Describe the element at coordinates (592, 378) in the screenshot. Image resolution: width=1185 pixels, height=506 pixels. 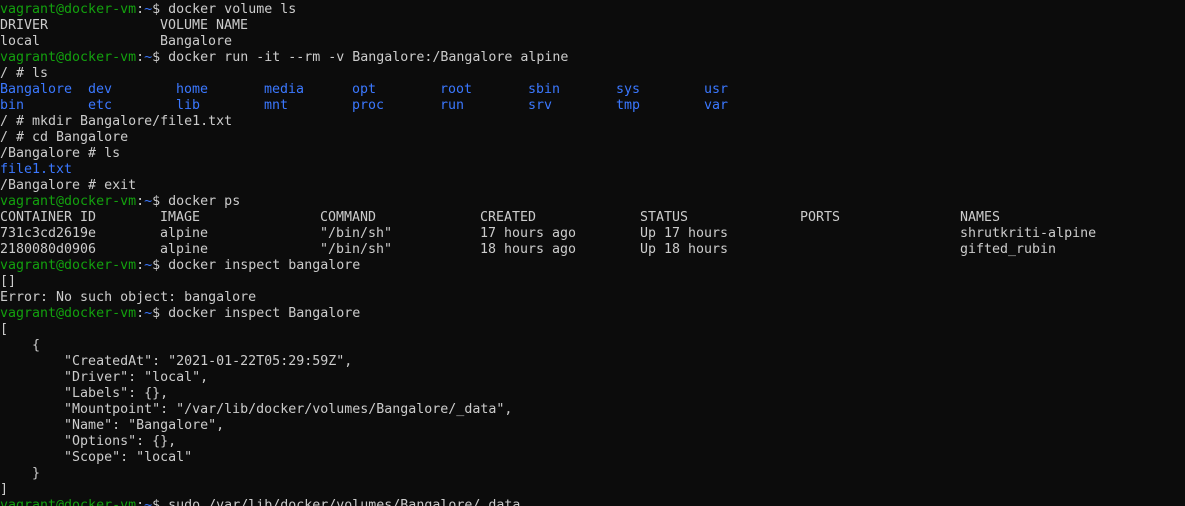
I see `output-line: "Driver": "local",` at that location.